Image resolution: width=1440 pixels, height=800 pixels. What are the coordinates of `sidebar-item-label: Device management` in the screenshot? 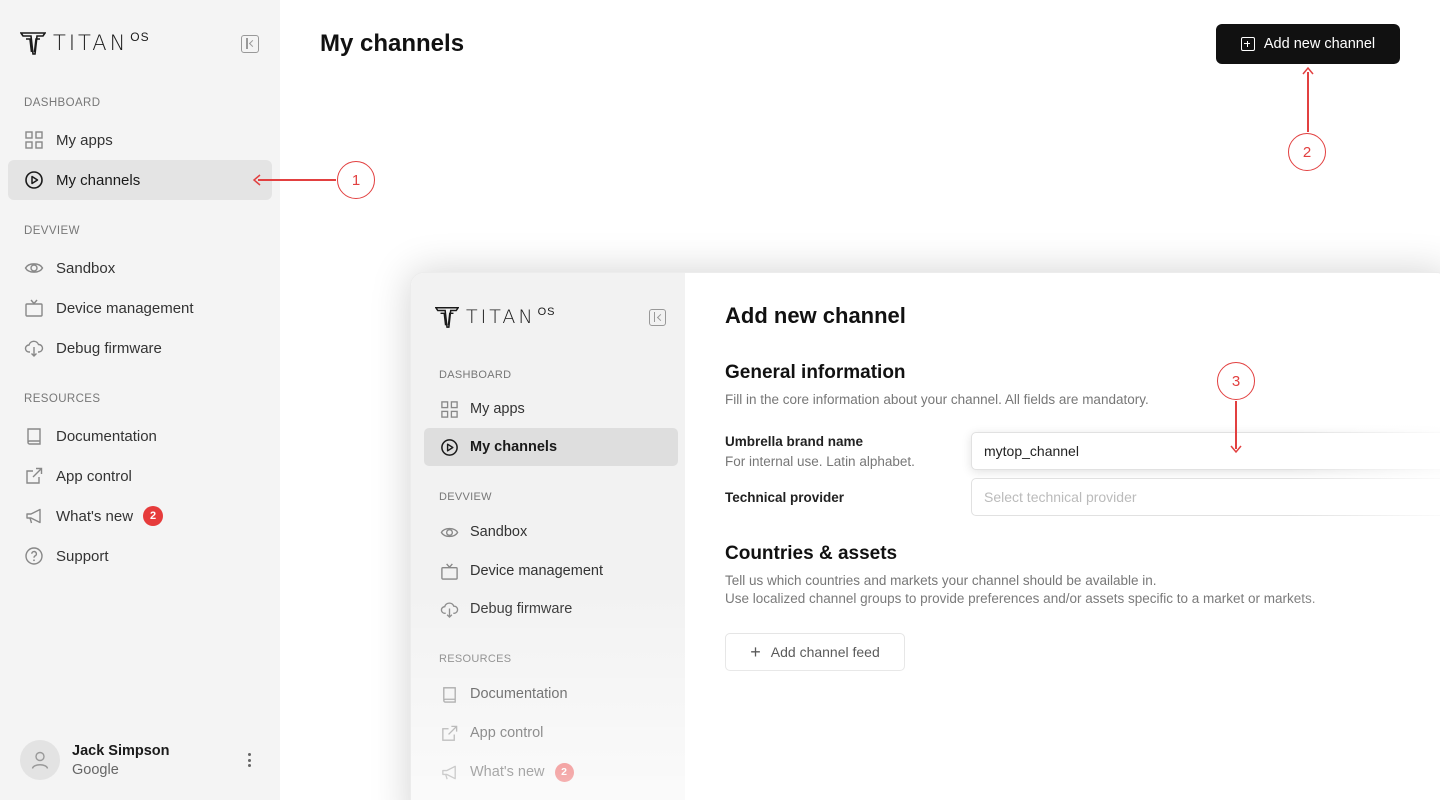 It's located at (125, 308).